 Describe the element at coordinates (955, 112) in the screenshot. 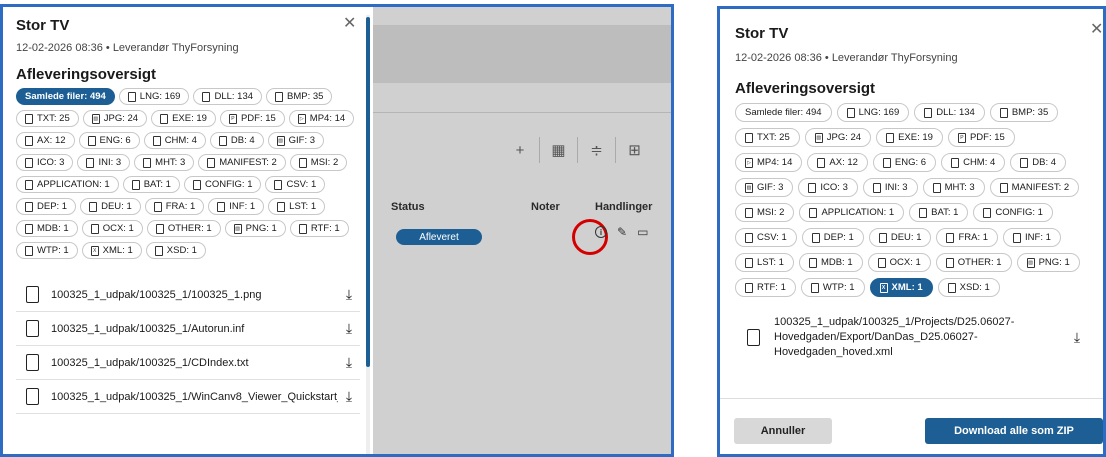

I see `filter-chip-label: DLL: 134` at that location.